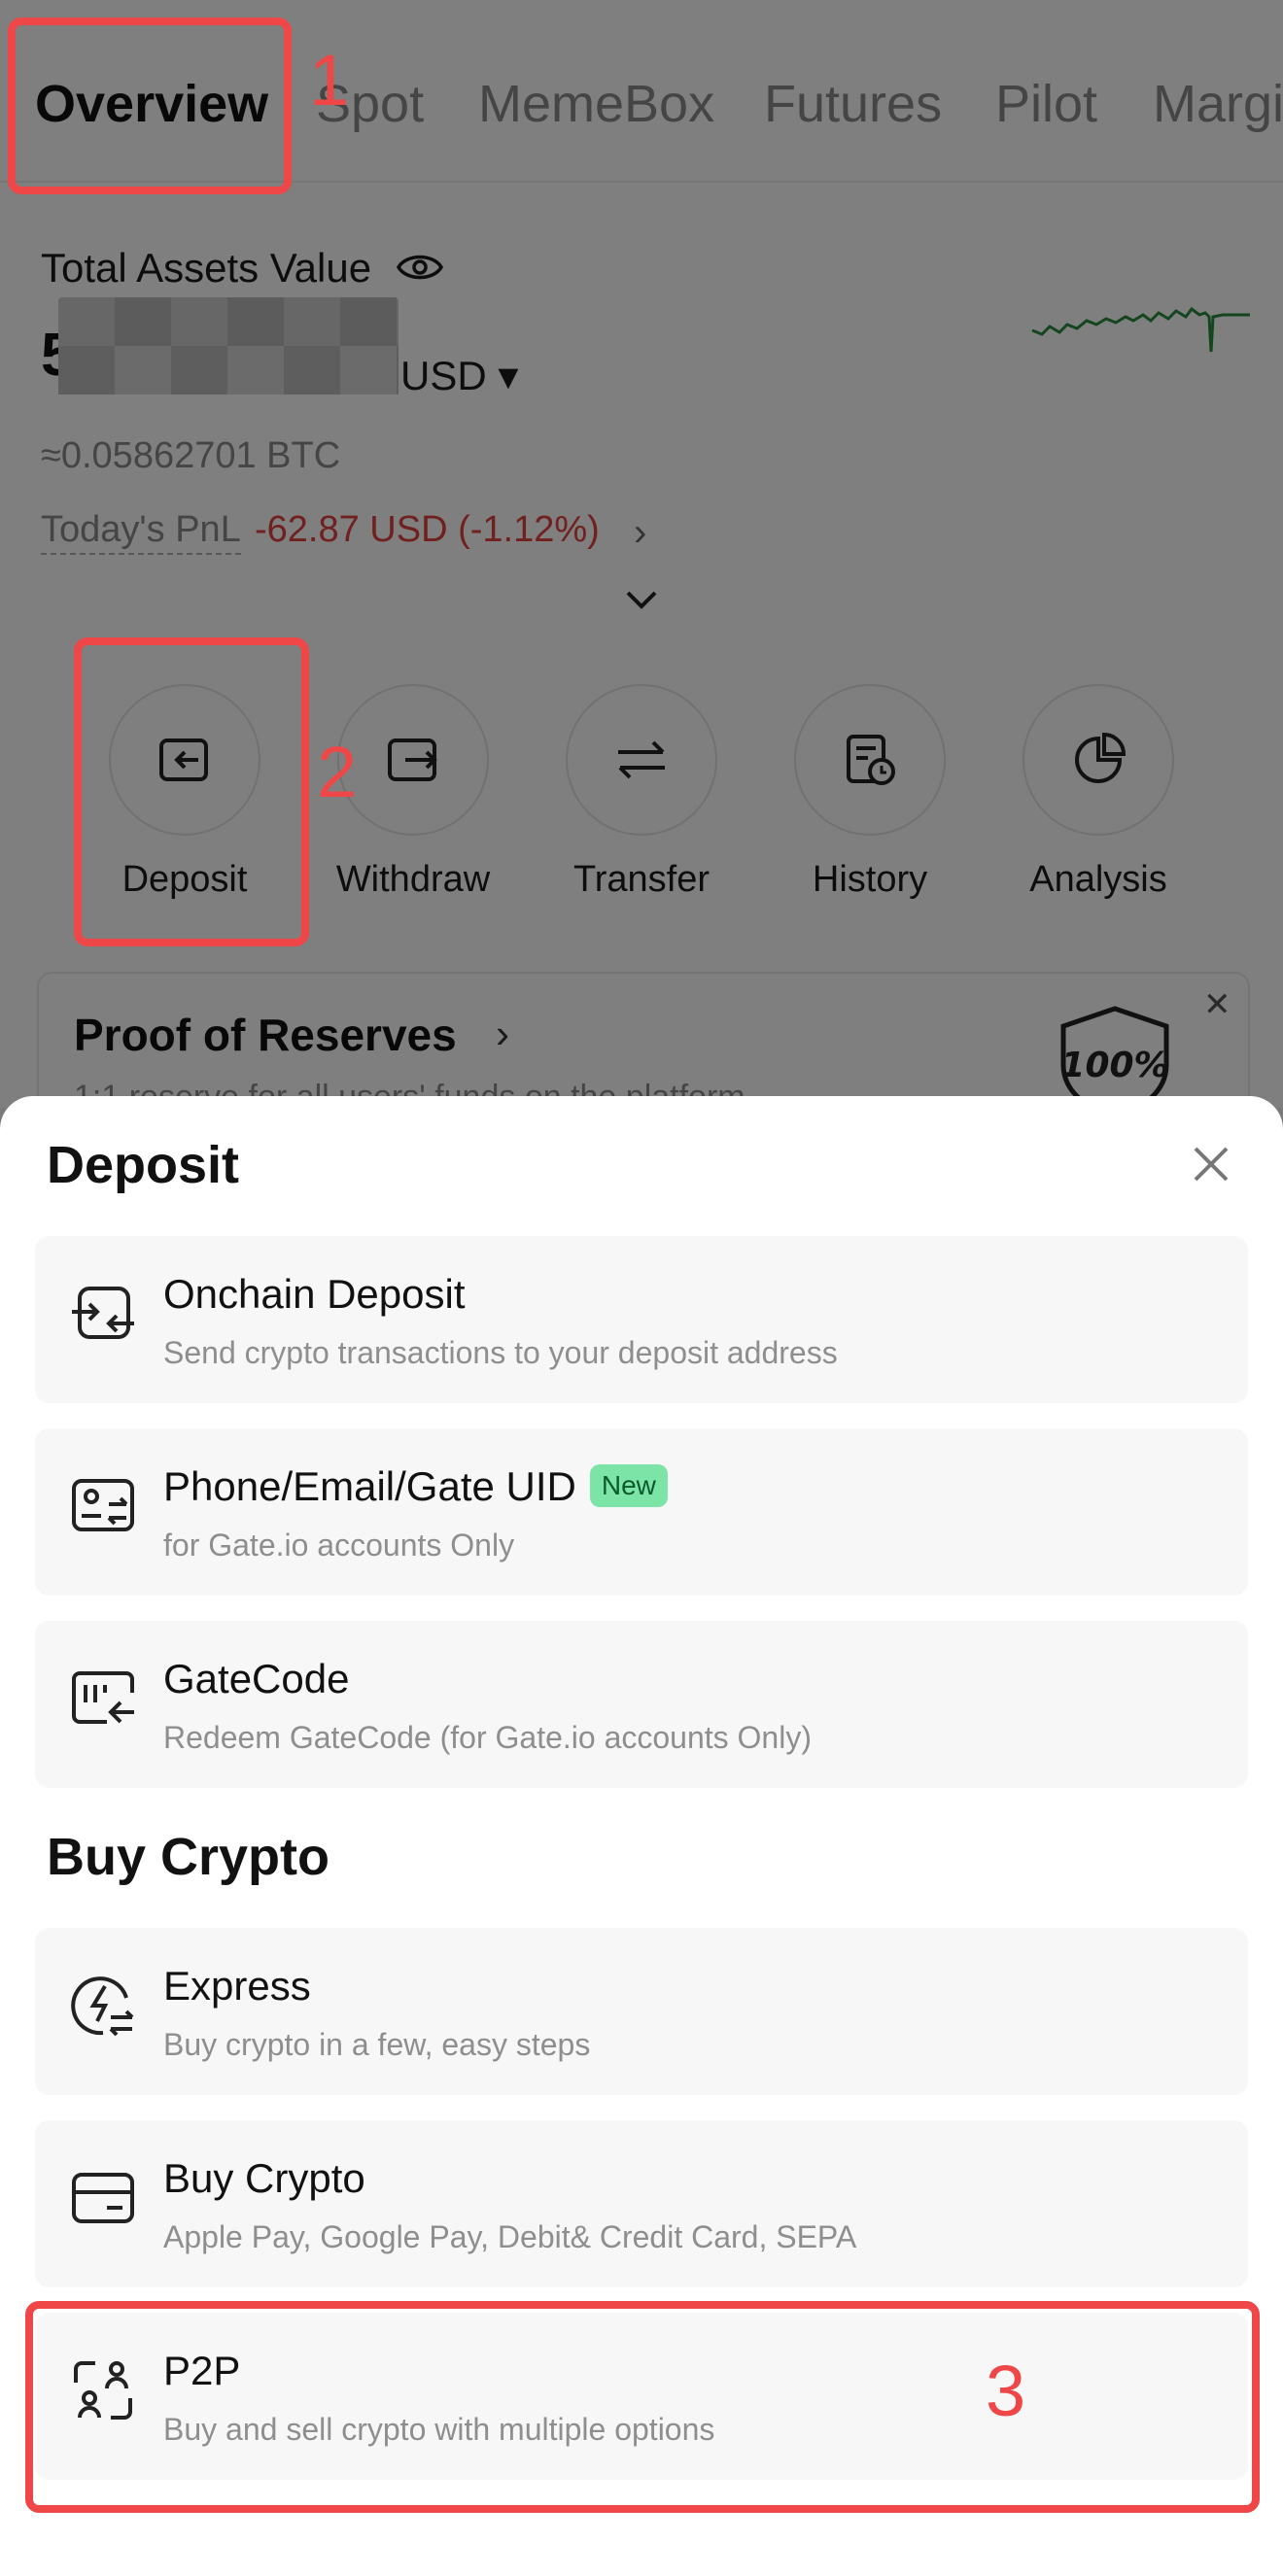 This screenshot has width=1283, height=2576. What do you see at coordinates (188, 1857) in the screenshot?
I see `buy-crypto-section-title: Buy Crypto` at bounding box center [188, 1857].